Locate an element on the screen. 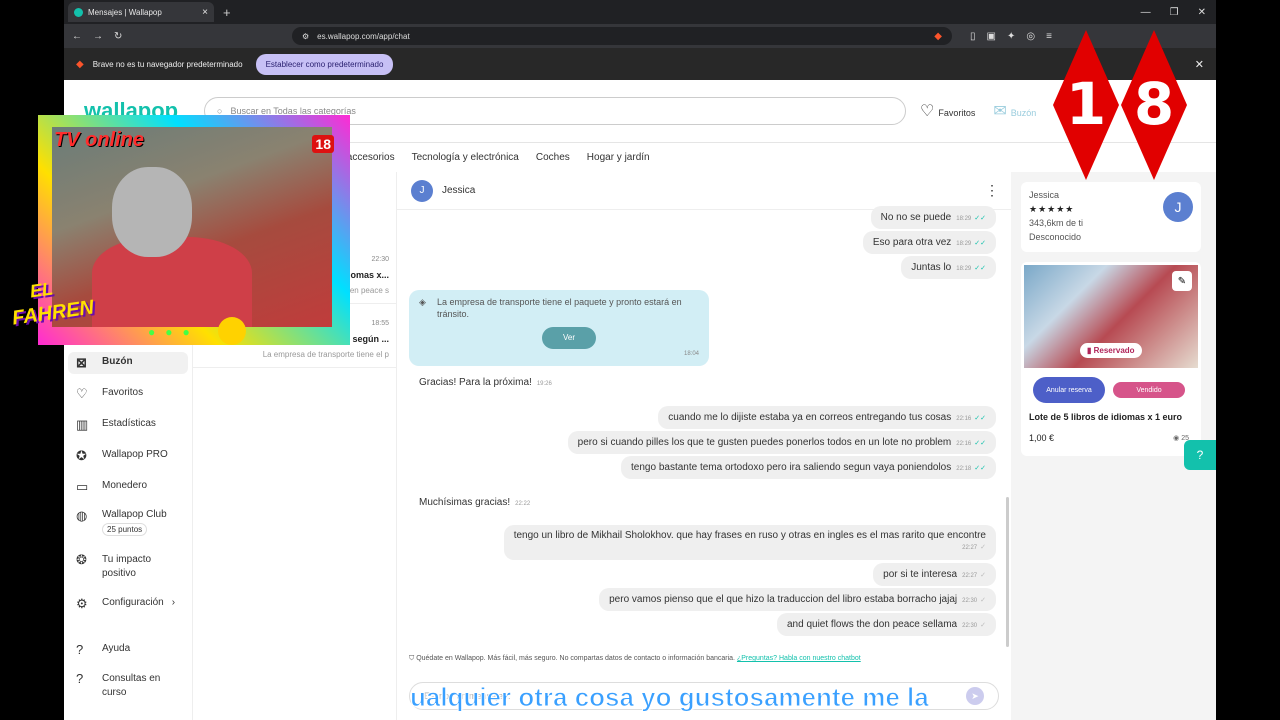  more-options-icon: ⋮ is located at coordinates (992, 190).